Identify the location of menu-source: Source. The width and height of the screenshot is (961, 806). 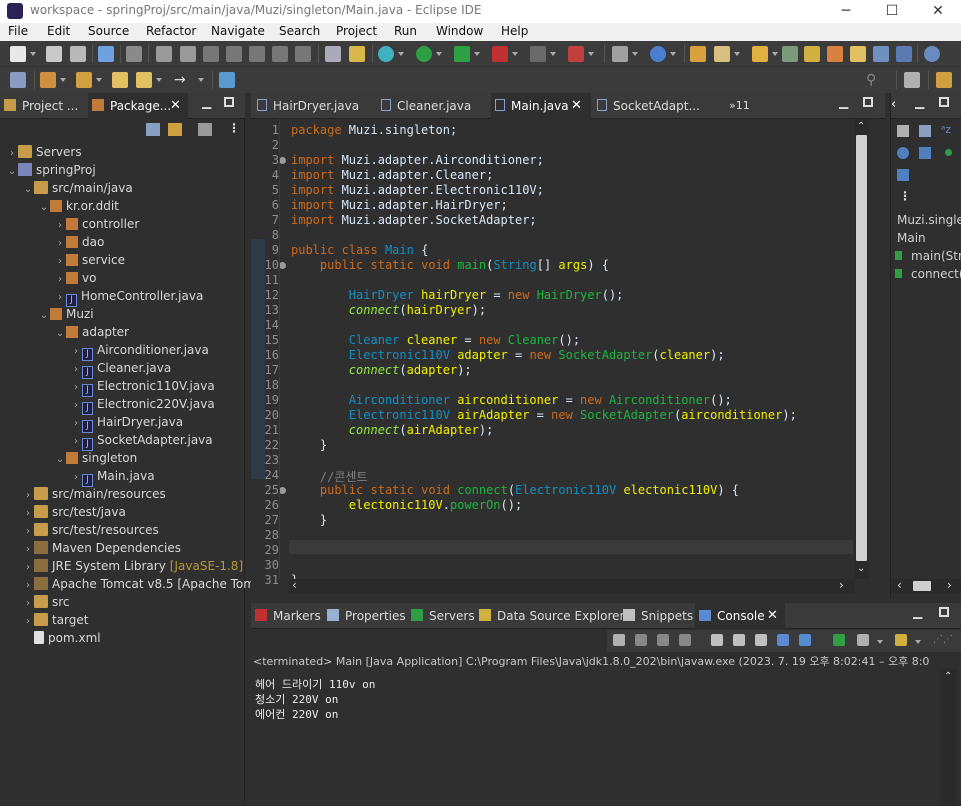
(108, 31).